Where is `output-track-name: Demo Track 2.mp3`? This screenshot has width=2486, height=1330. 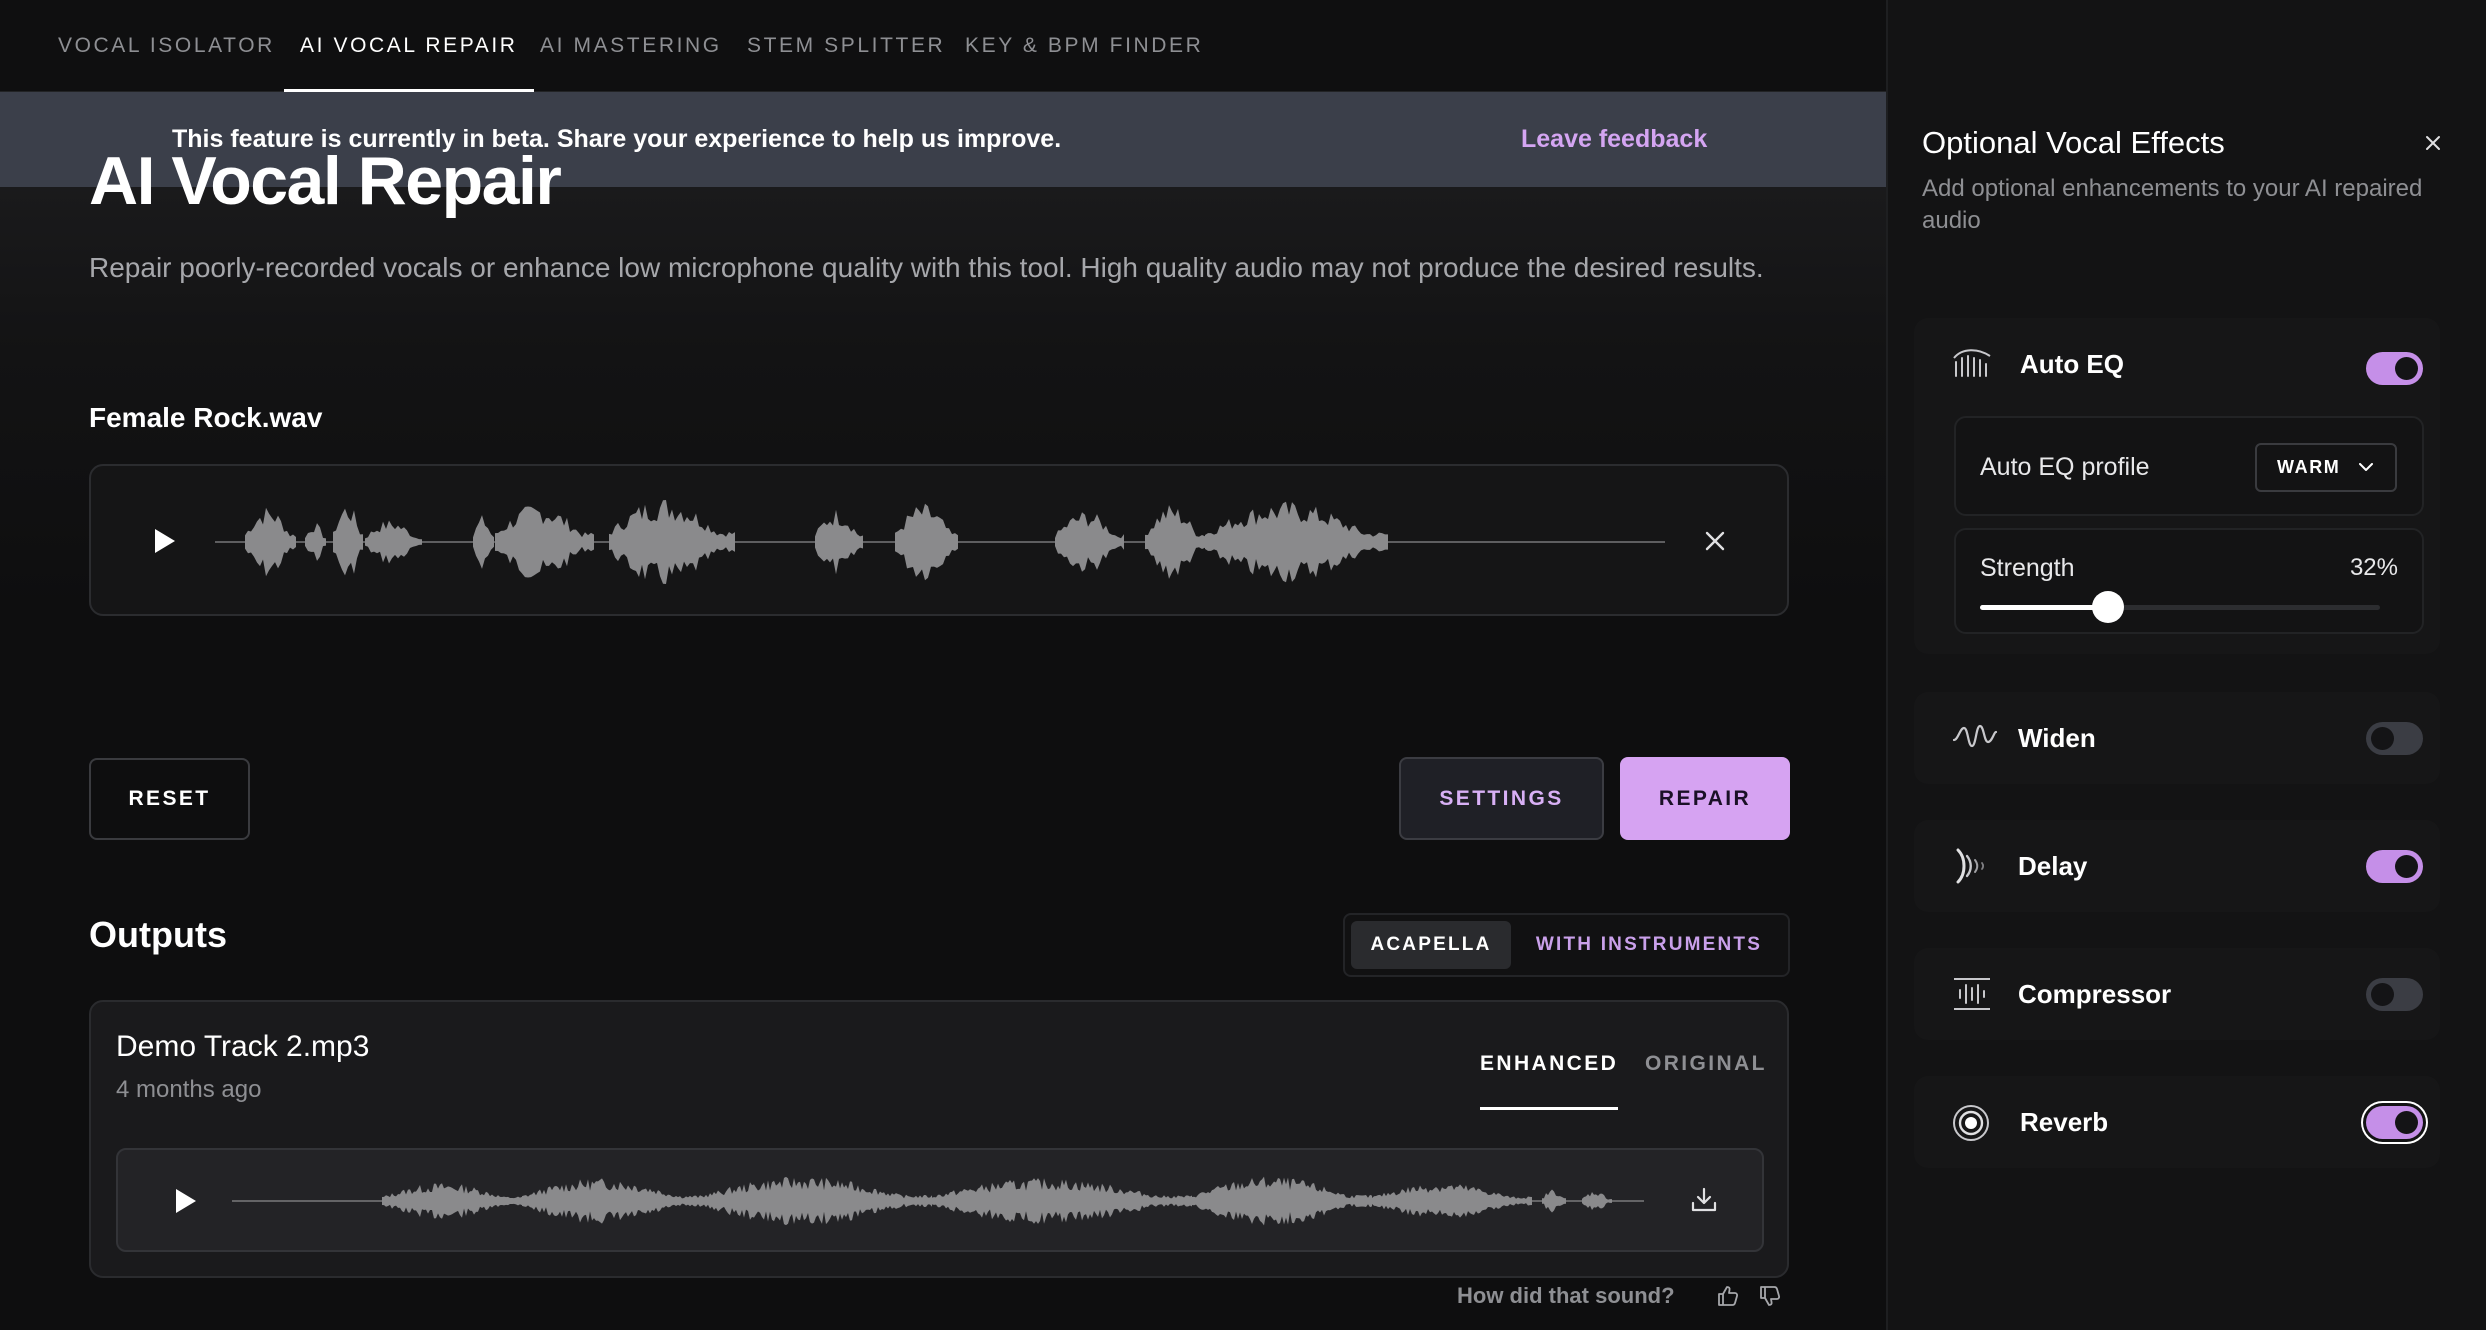 output-track-name: Demo Track 2.mp3 is located at coordinates (243, 1046).